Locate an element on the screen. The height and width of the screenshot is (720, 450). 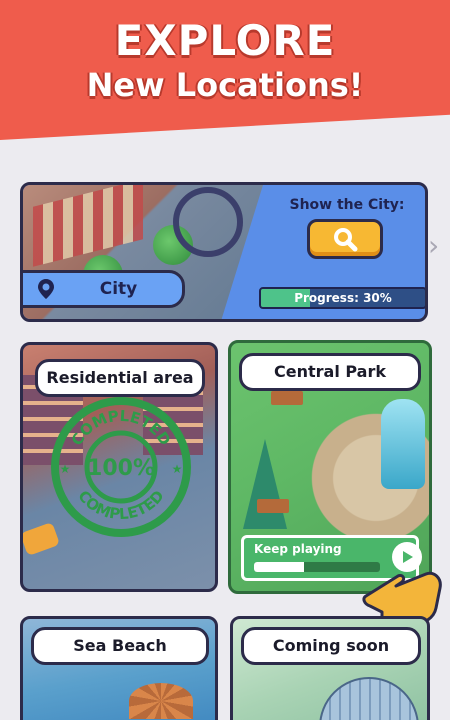
central-park-label: Central Park is located at coordinates (330, 372).